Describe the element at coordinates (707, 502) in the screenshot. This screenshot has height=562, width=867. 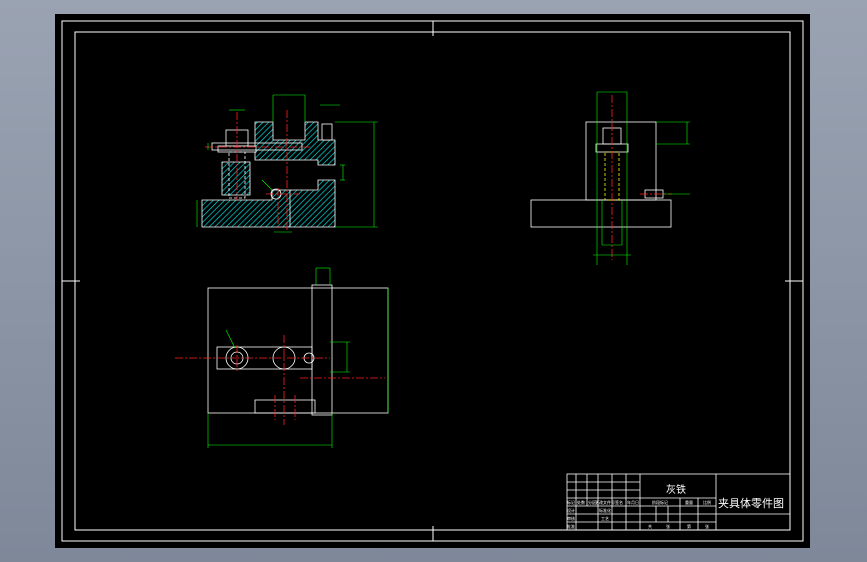
I see `stage-label: 比例` at that location.